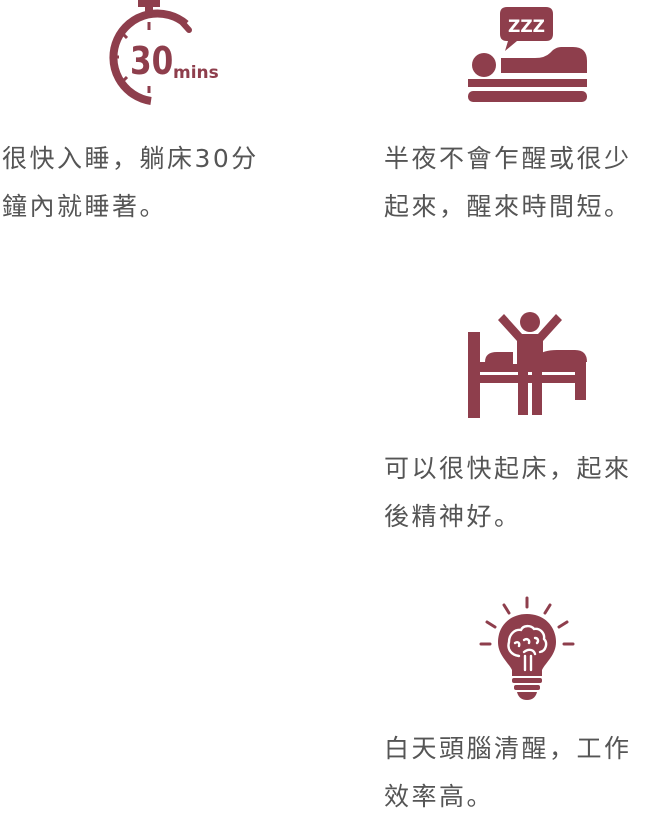 The image size is (671, 833). What do you see at coordinates (508, 748) in the screenshot?
I see `item-line: 白天頭腦清醒，工作` at bounding box center [508, 748].